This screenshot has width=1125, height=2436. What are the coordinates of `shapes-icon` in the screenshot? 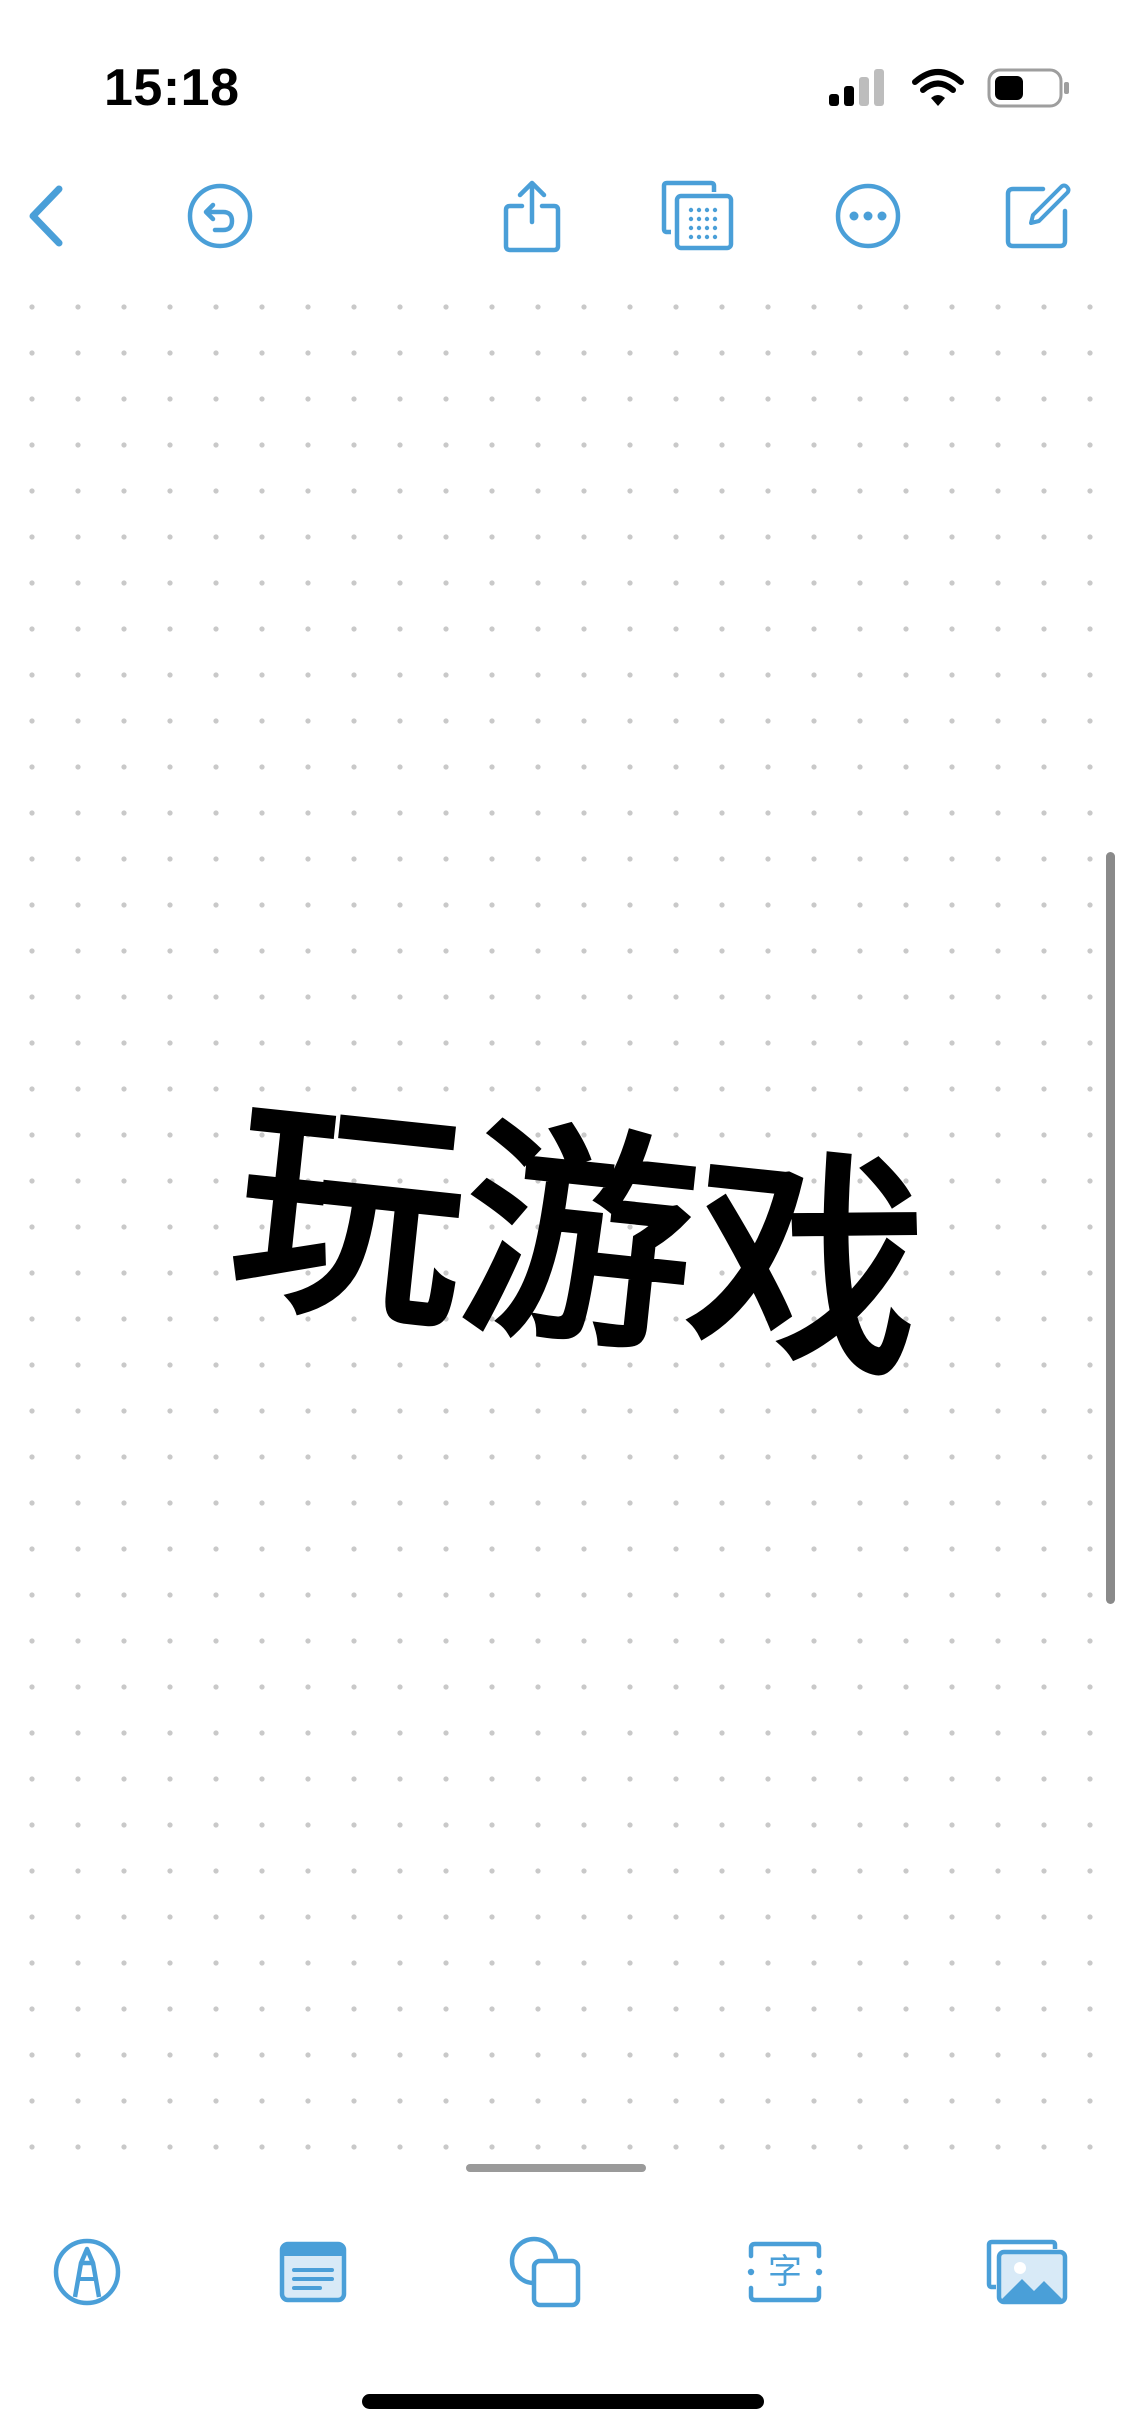 It's located at (545, 2272).